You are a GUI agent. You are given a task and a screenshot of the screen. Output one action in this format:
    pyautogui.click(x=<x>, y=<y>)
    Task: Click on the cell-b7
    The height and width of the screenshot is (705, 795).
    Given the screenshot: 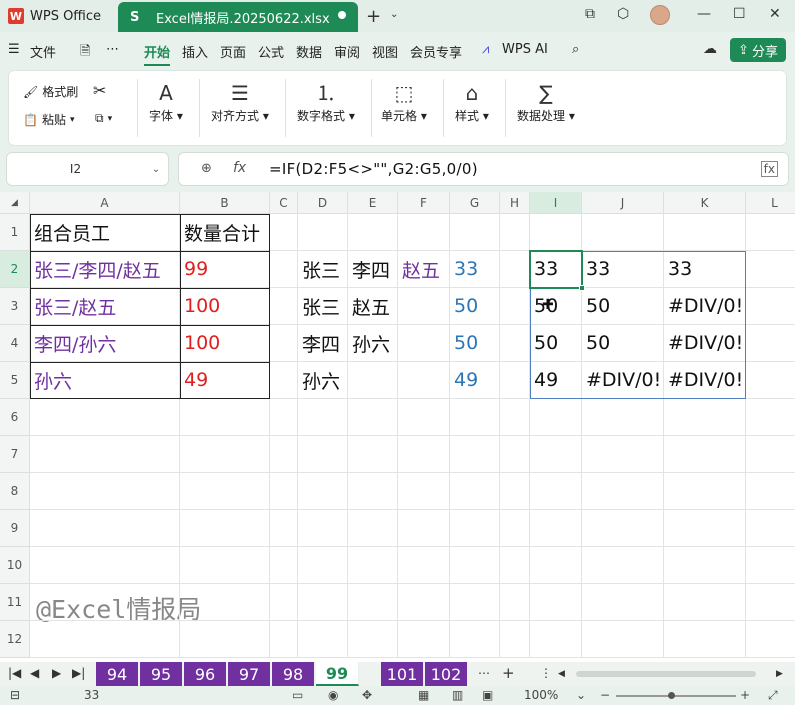 What is the action you would take?
    pyautogui.click(x=225, y=454)
    